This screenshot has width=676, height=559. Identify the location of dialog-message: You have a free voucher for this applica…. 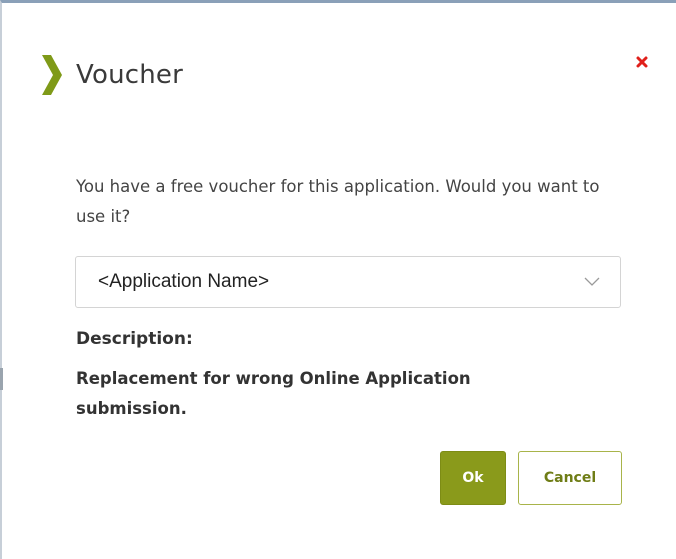
(338, 201).